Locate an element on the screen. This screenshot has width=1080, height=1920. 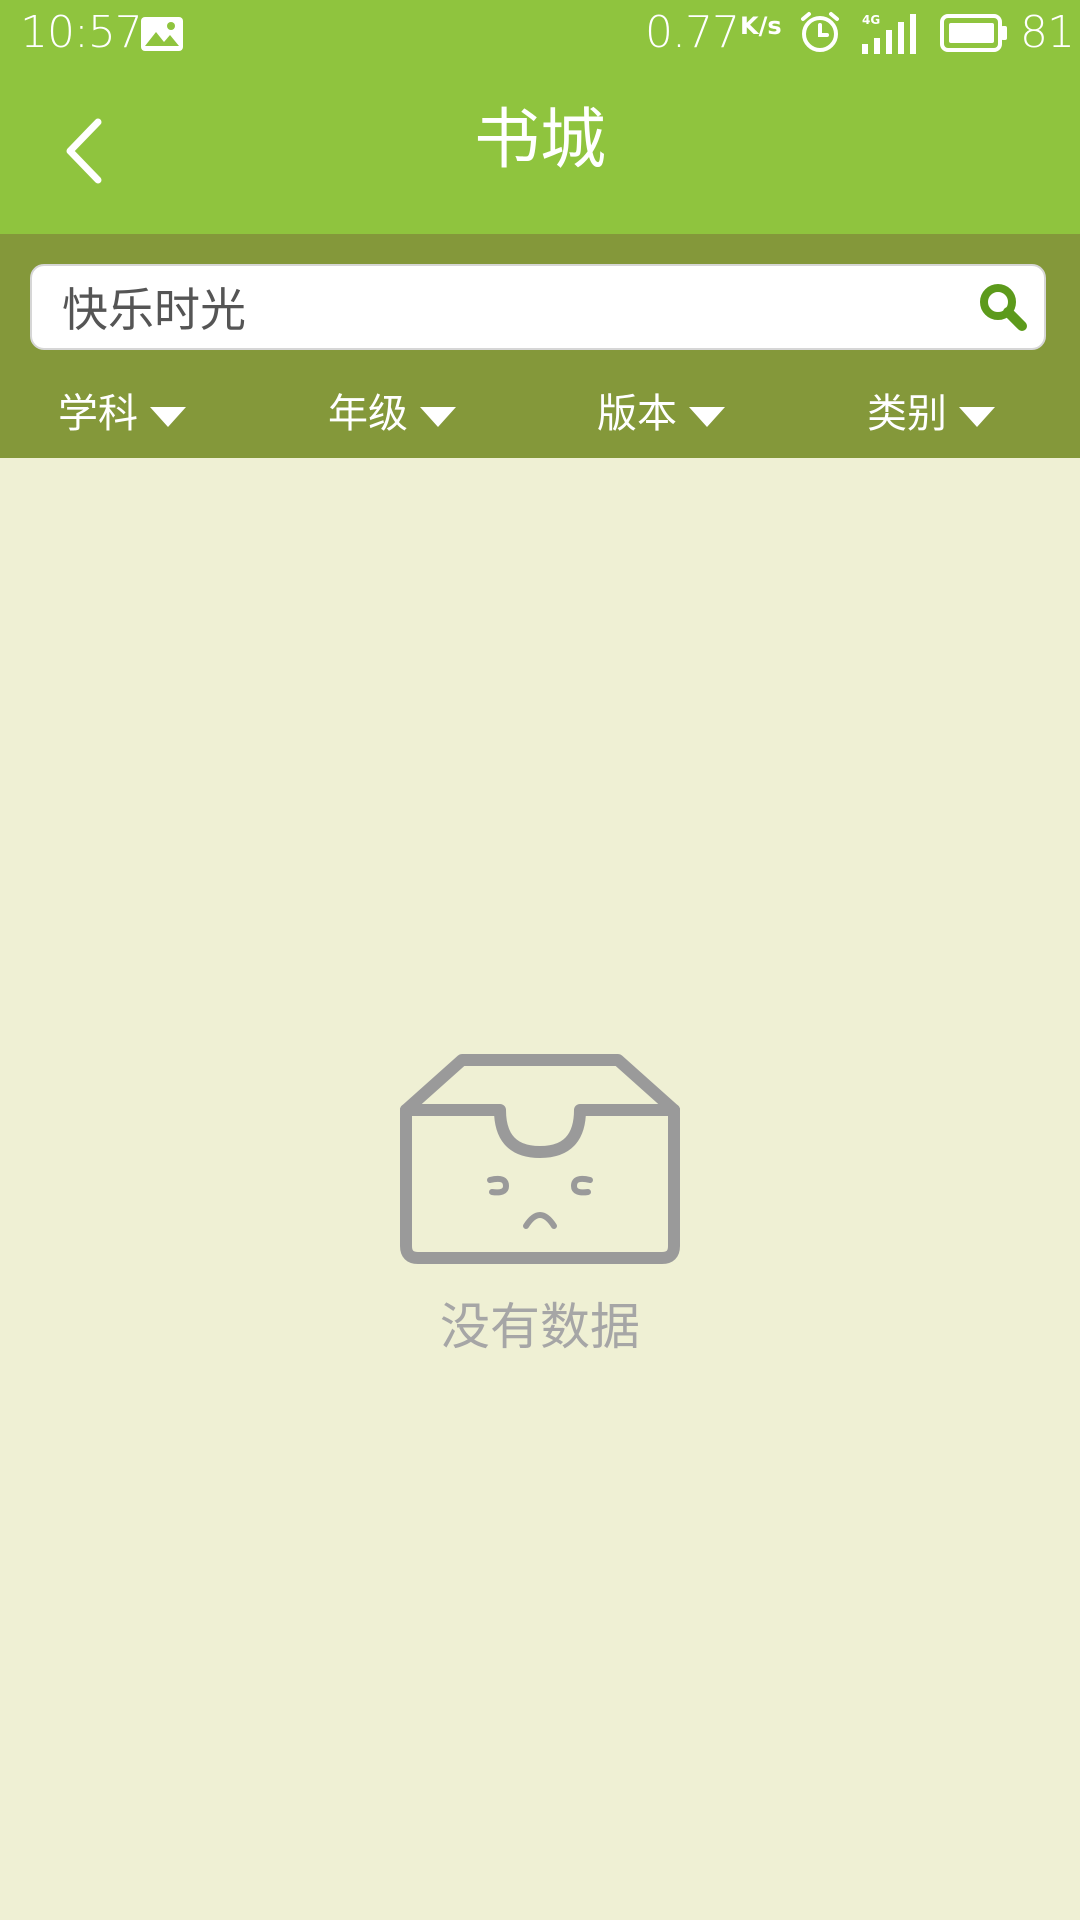
search-section: 学科 年级 版本 类别 is located at coordinates (540, 346).